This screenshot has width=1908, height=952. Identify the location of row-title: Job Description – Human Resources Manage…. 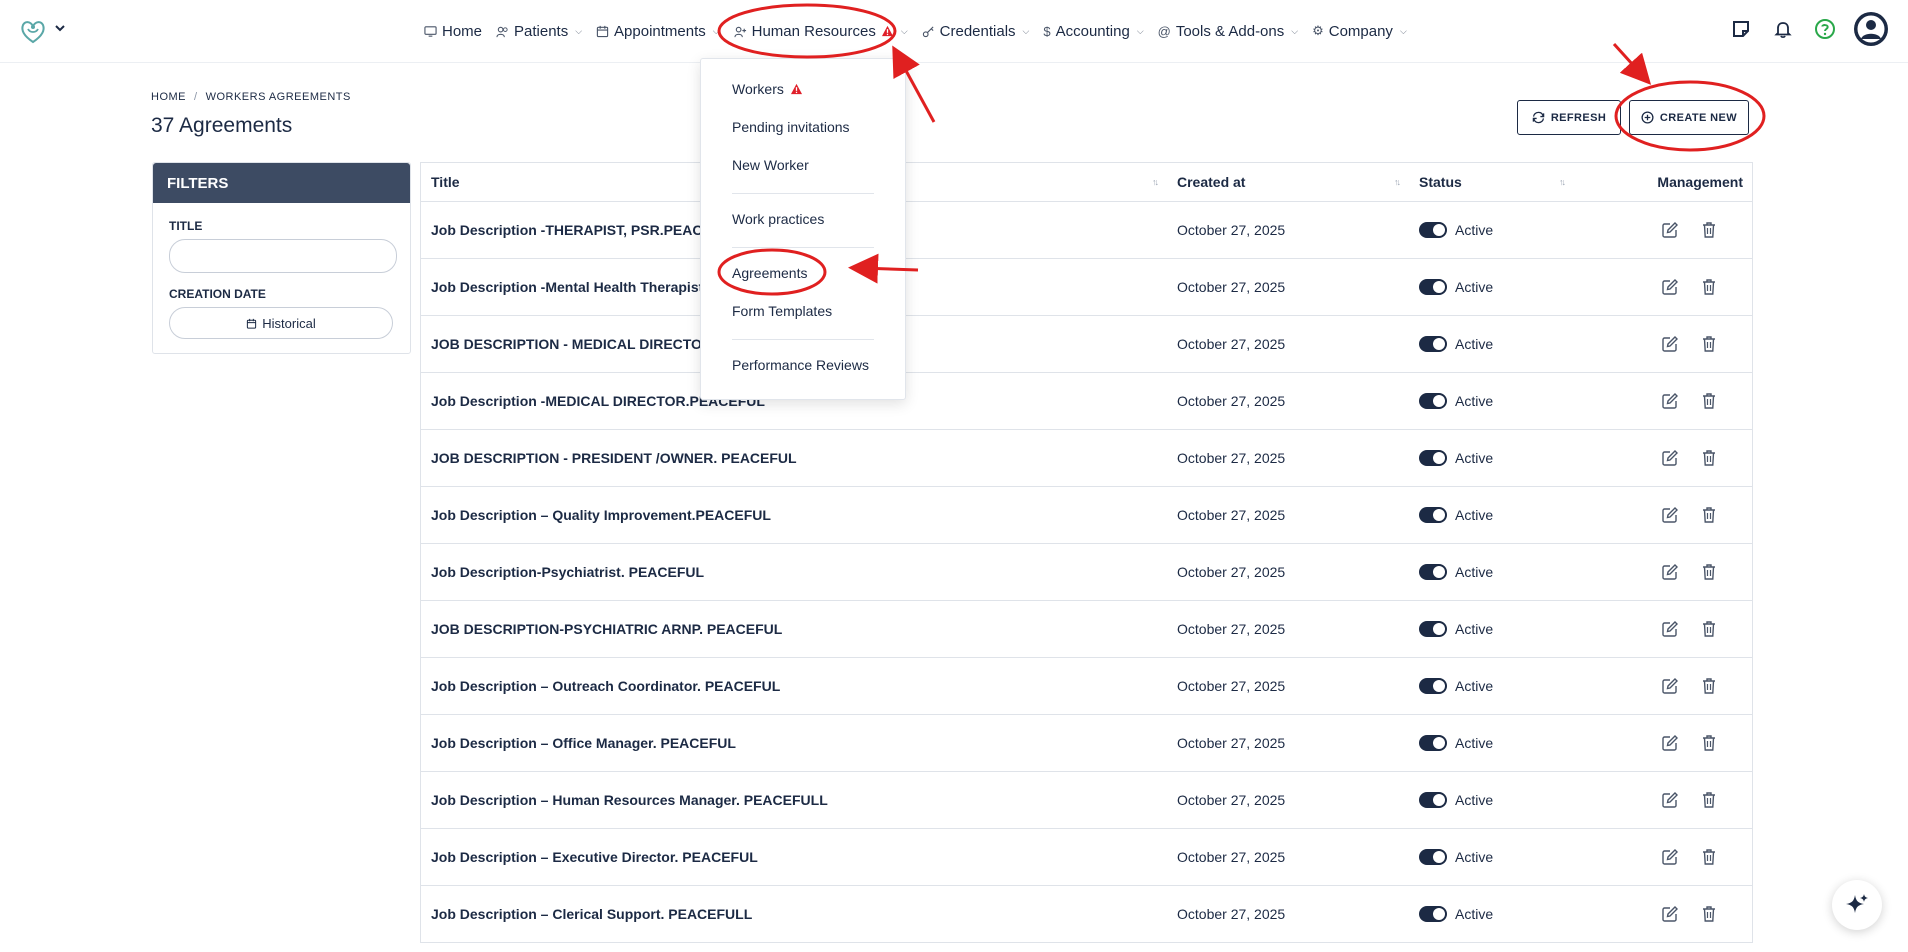
(629, 800).